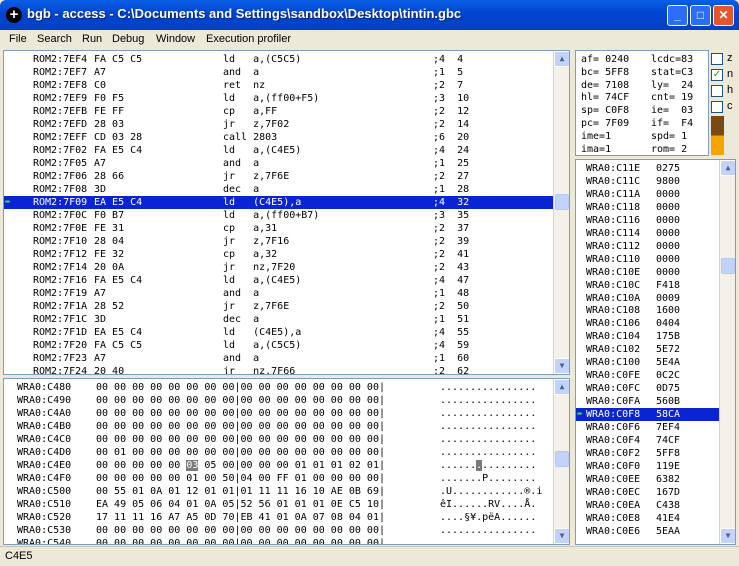 The width and height of the screenshot is (739, 566). What do you see at coordinates (605, 110) in the screenshot?
I see `register-value: sp= C0F8` at bounding box center [605, 110].